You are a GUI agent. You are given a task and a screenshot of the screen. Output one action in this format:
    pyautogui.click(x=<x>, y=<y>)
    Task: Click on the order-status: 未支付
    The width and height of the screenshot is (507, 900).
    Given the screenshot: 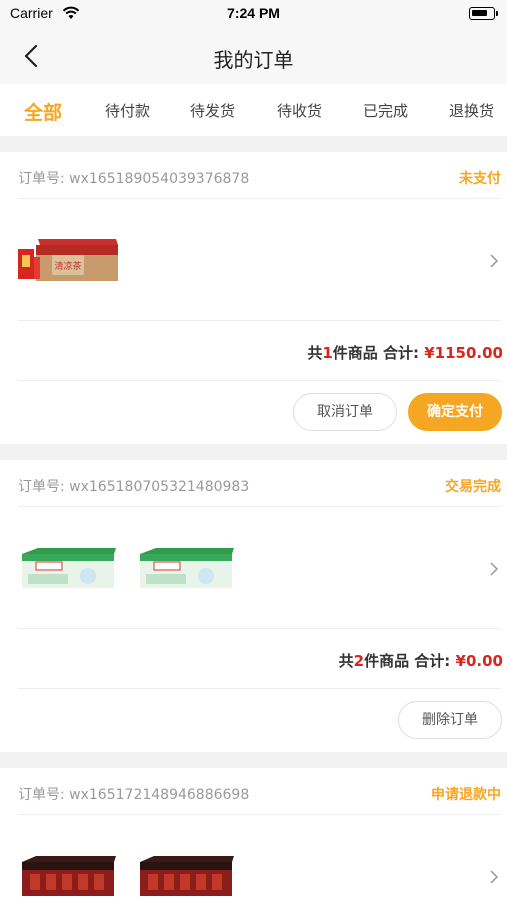 What is the action you would take?
    pyautogui.click(x=480, y=179)
    